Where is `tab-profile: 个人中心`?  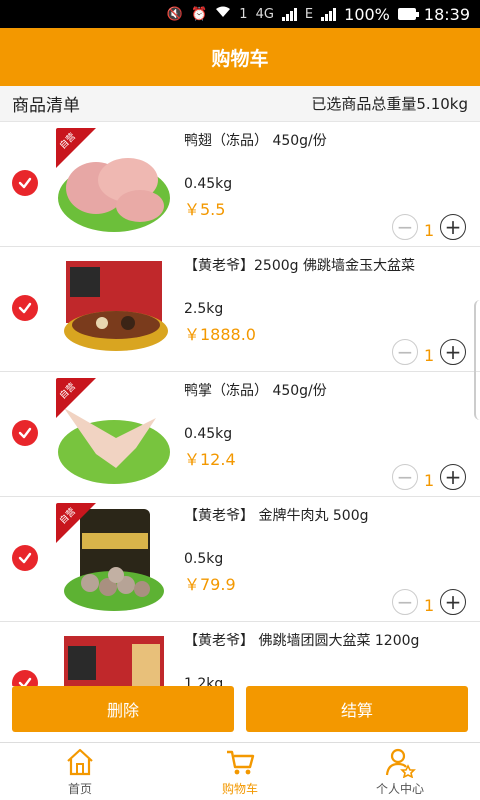
tab-profile: 个人中心 is located at coordinates (400, 771).